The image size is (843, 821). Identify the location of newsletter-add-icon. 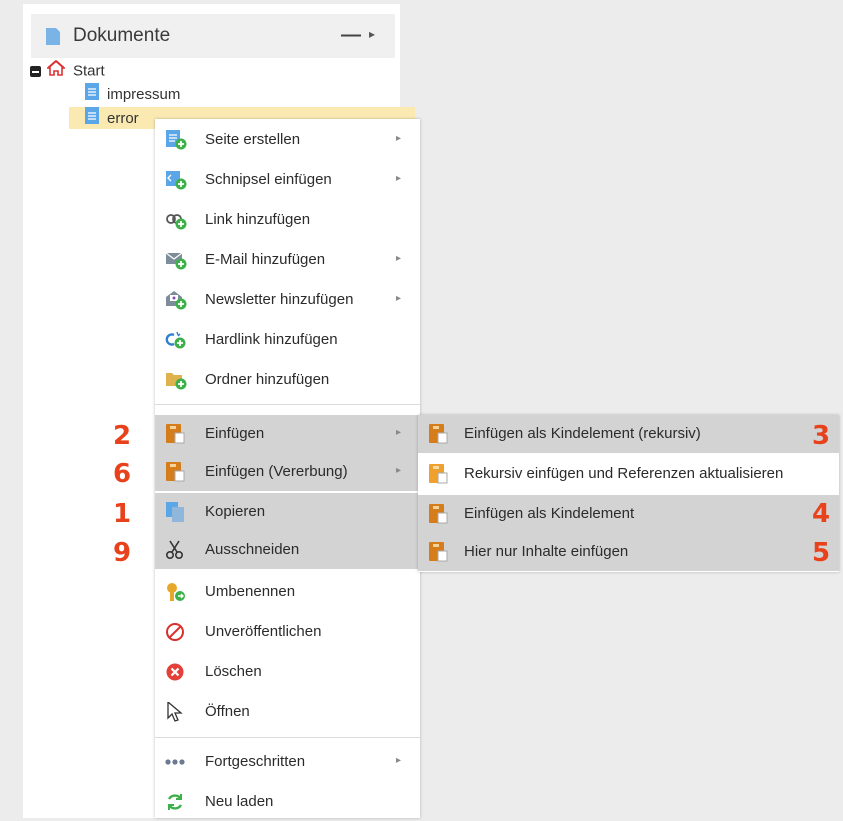
(176, 300).